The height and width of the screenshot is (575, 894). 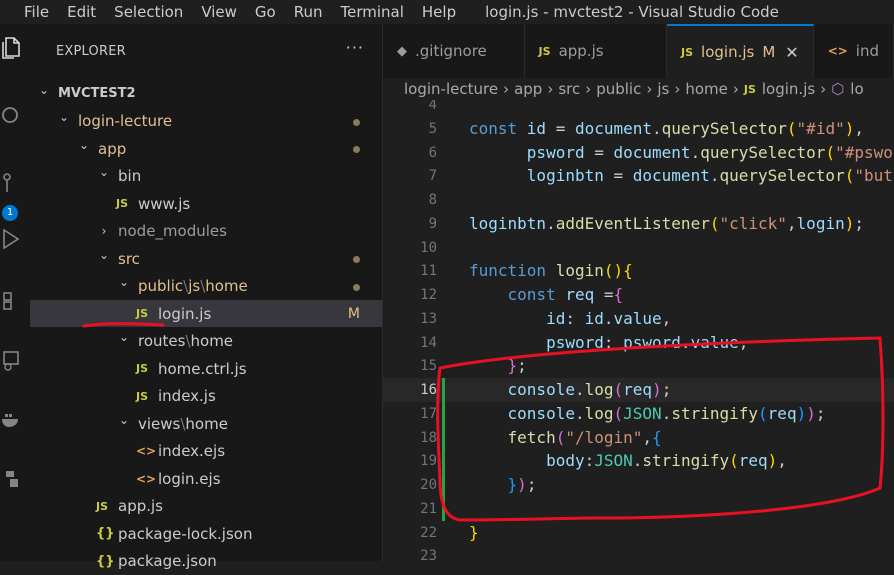 I want to click on docker-icon, so click(x=12, y=419).